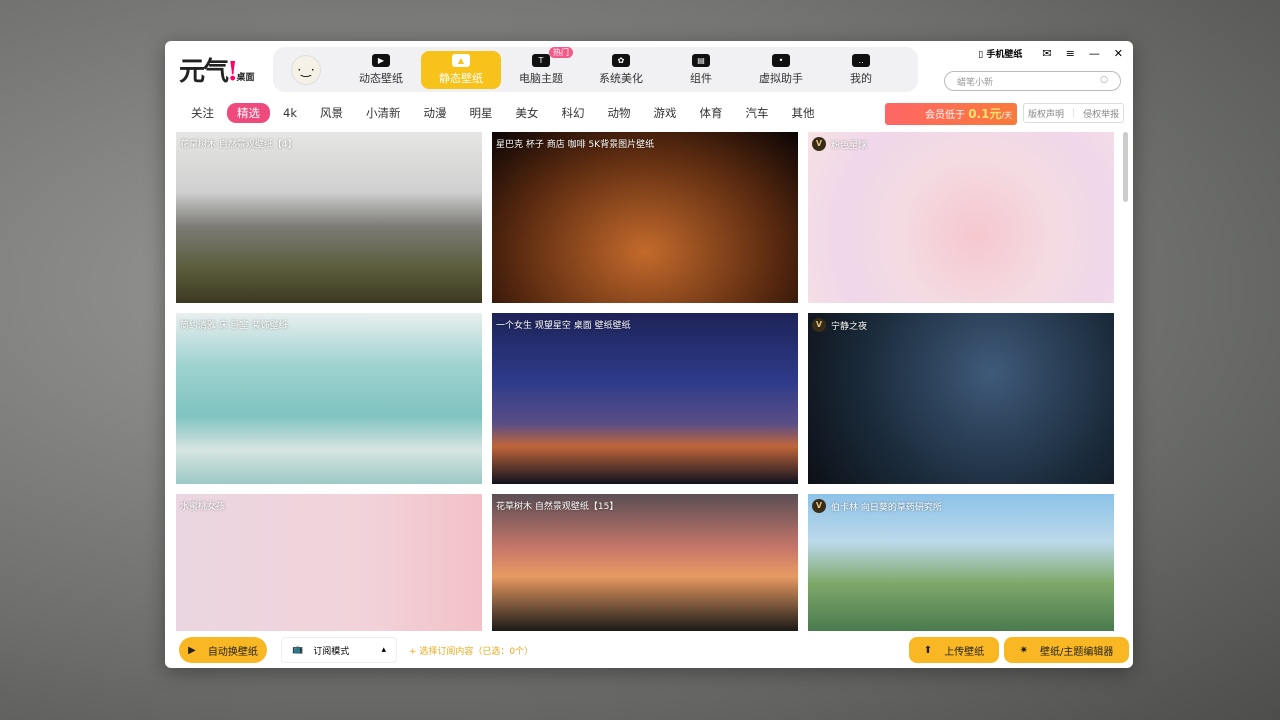 This screenshot has width=1280, height=720. I want to click on hot-badge: 热门, so click(561, 52).